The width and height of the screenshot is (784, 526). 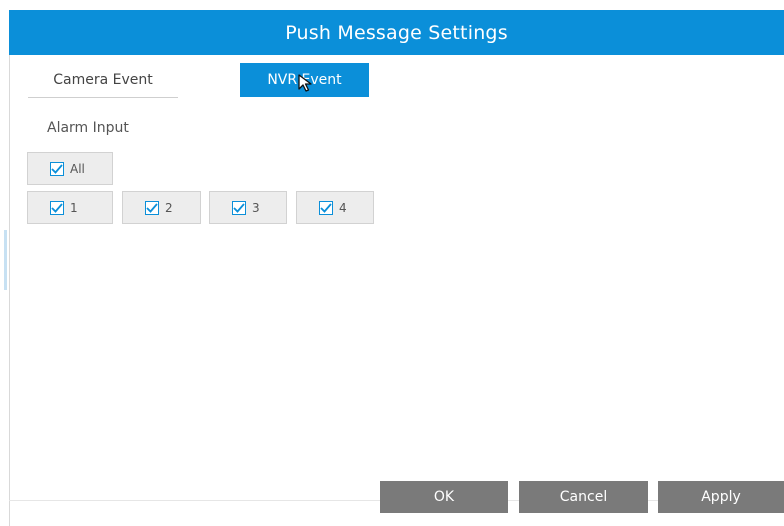 I want to click on checkbox-label: 3, so click(x=256, y=207).